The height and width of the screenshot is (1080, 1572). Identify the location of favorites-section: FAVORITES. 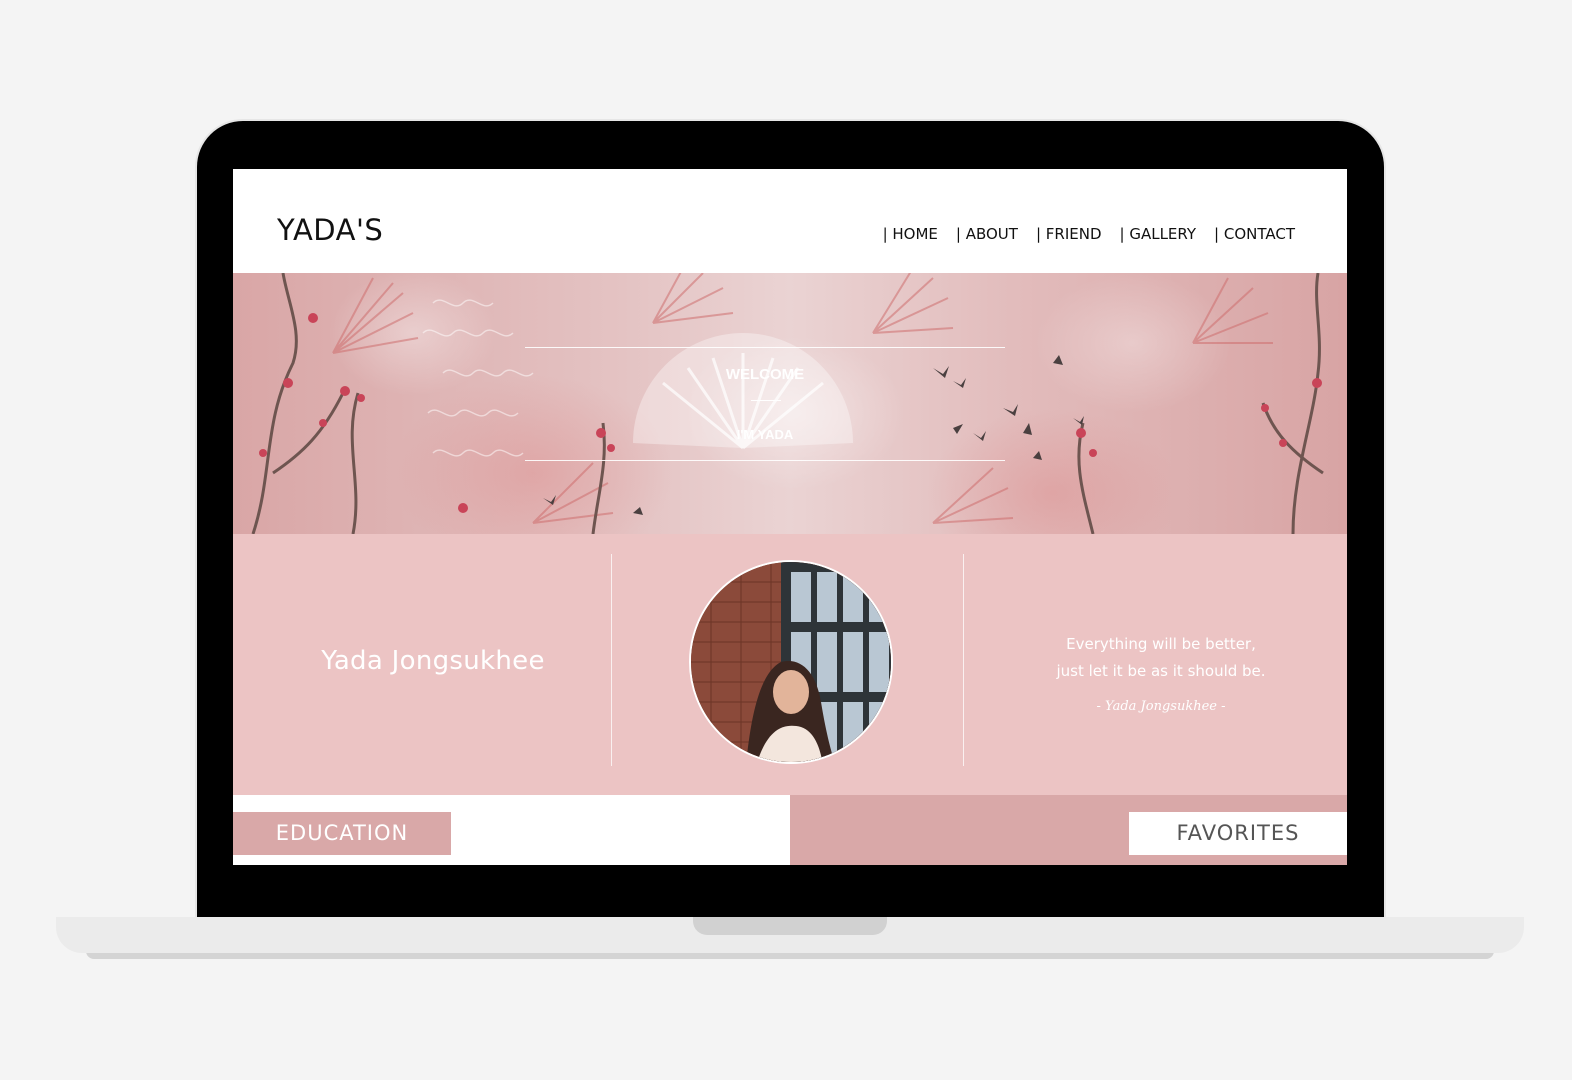
(1068, 830).